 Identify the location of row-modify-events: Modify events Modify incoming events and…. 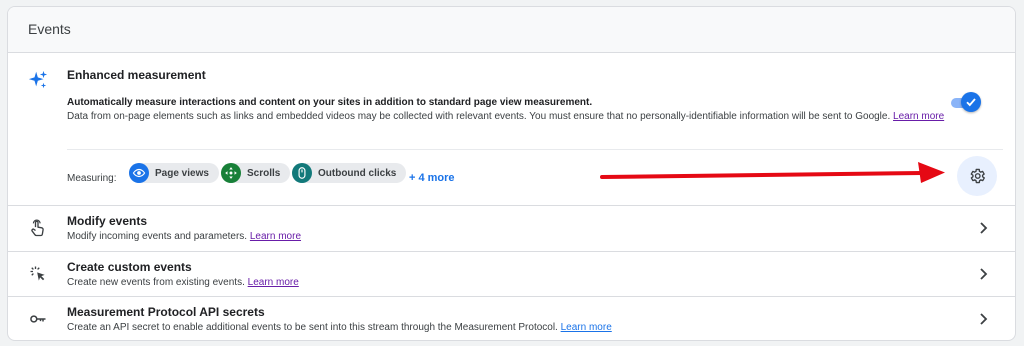
(511, 228).